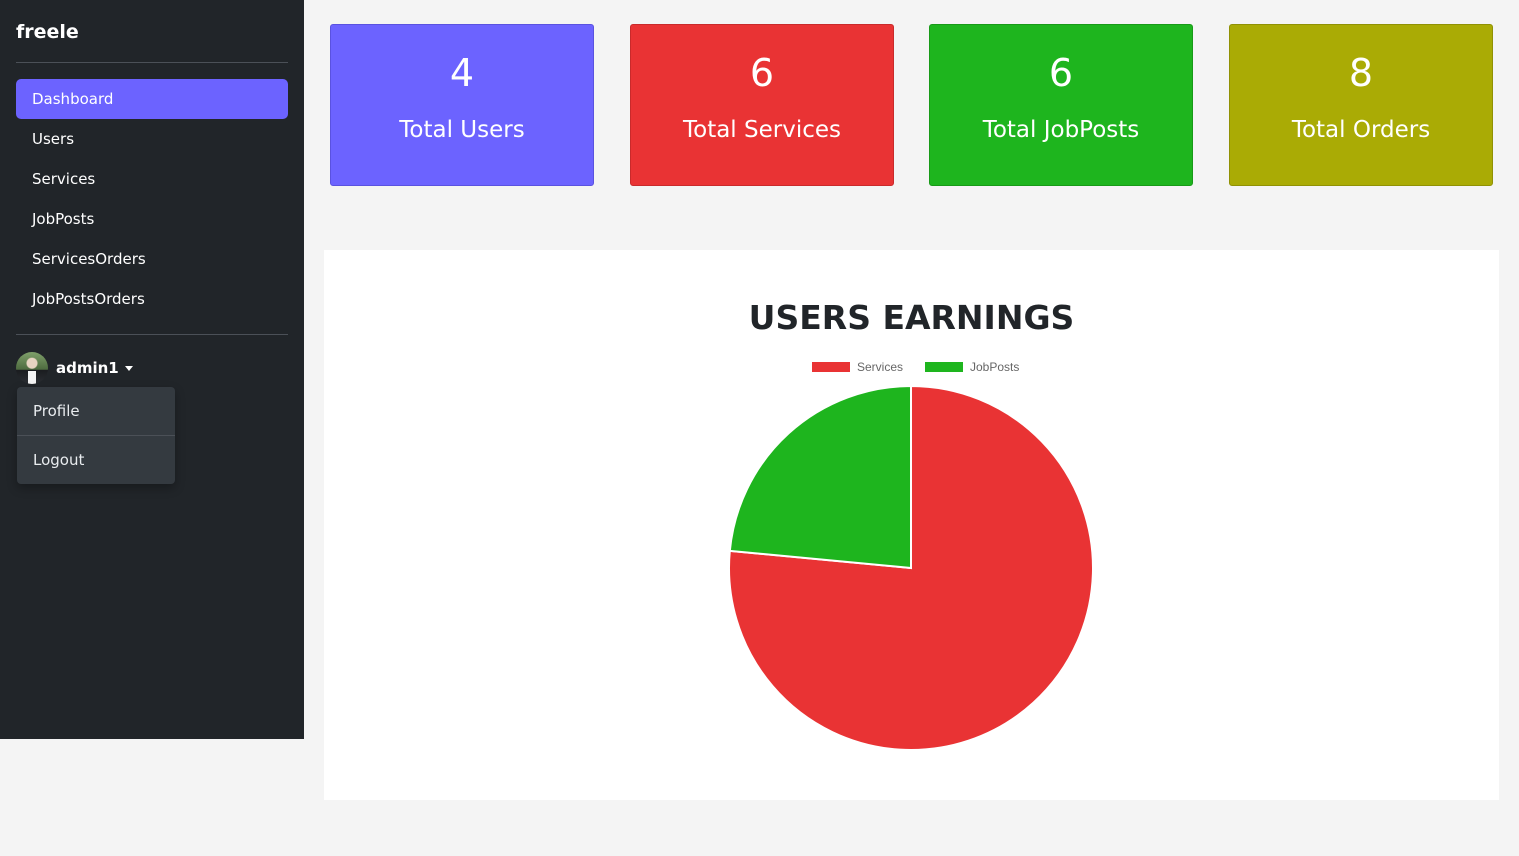 This screenshot has height=856, width=1519. I want to click on stat-card-orders: 8 Total Orders, so click(1361, 105).